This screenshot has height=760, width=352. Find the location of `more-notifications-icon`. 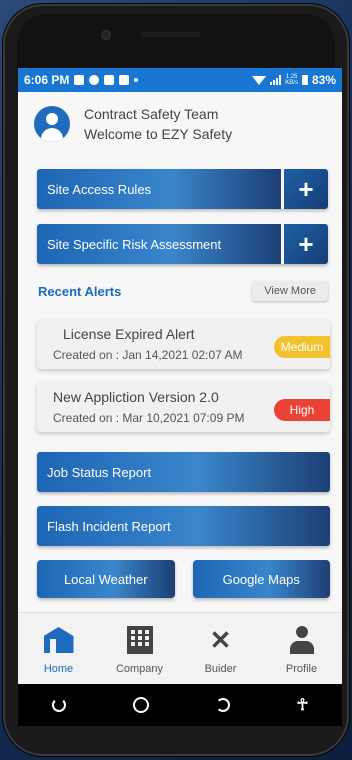

more-notifications-icon is located at coordinates (136, 80).